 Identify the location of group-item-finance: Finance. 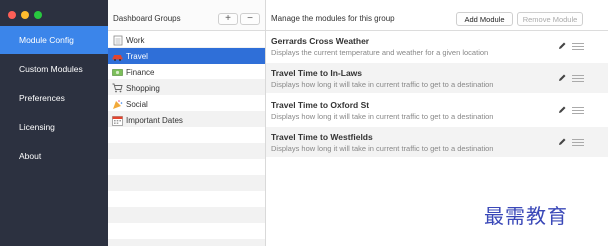
(186, 72).